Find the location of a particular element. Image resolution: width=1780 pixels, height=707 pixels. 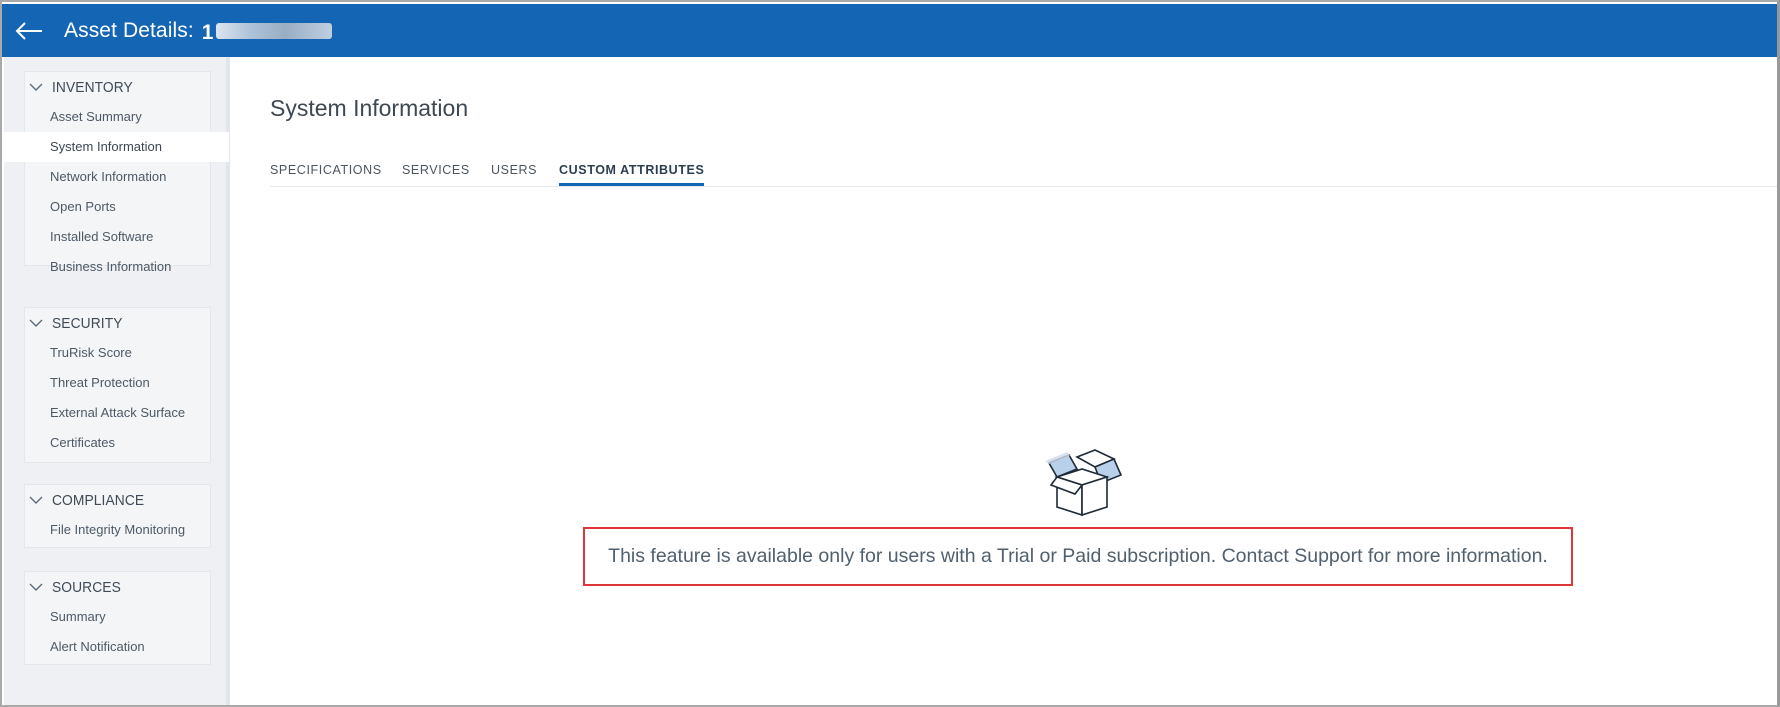

group-title: SOURCES is located at coordinates (86, 587).